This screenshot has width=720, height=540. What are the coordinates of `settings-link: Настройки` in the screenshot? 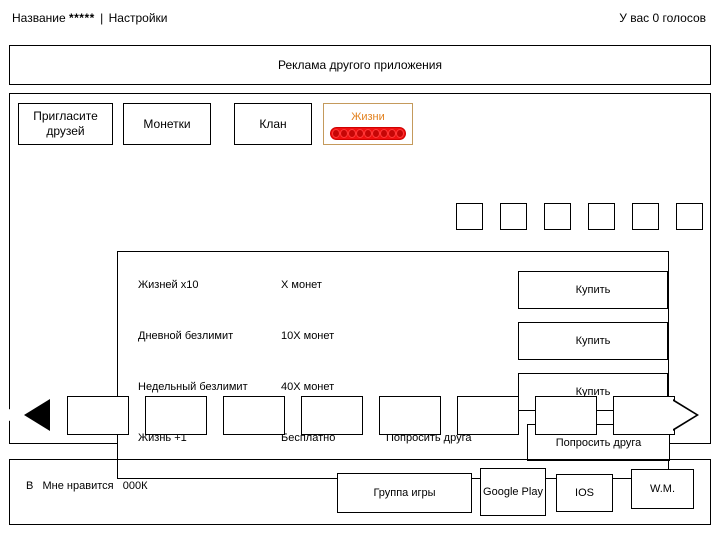 It's located at (138, 18).